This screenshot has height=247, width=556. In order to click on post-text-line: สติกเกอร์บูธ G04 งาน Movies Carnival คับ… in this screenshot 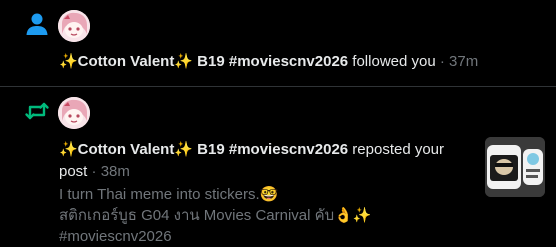, I will do `click(215, 215)`.